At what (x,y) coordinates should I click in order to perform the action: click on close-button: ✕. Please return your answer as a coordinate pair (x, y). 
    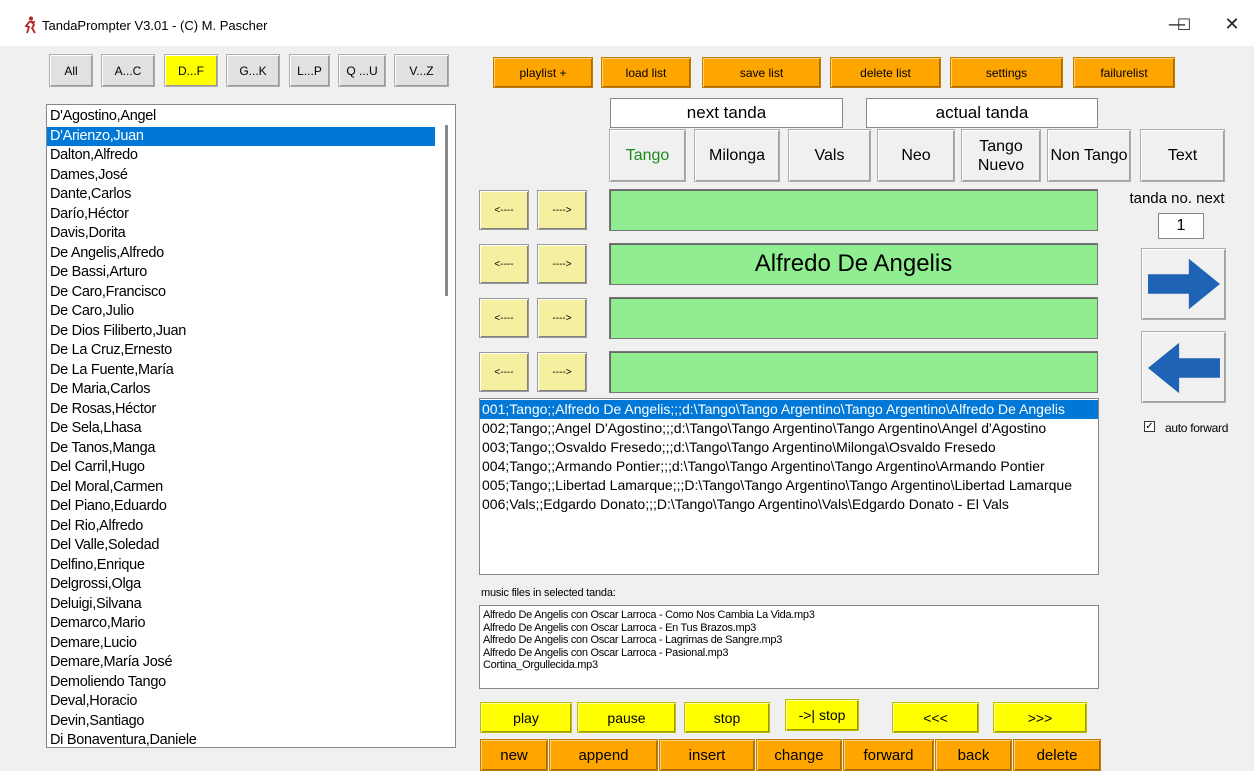
    Looking at the image, I should click on (1232, 25).